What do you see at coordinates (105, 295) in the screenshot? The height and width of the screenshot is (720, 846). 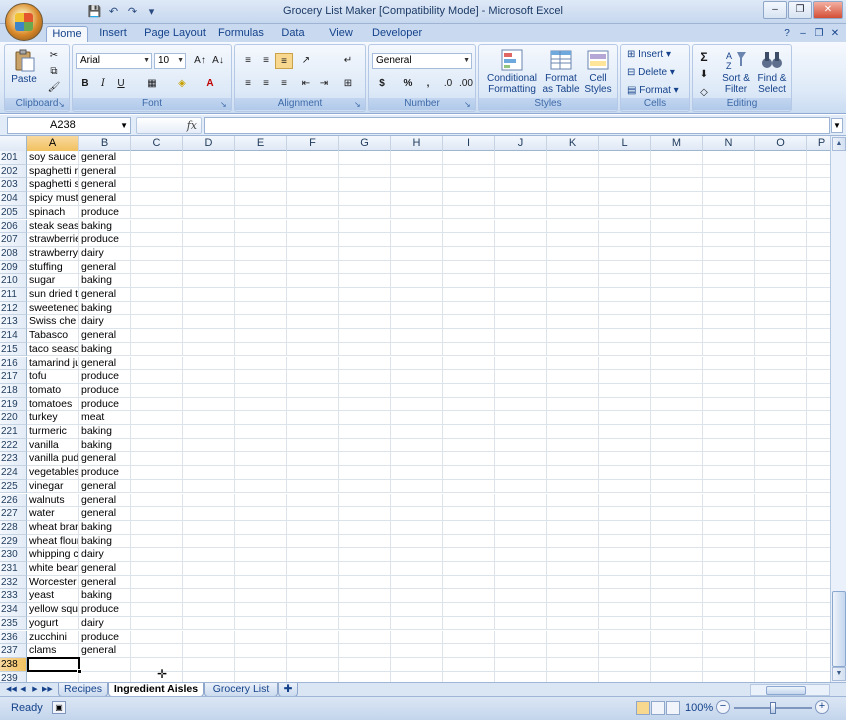 I see `cell-b: general` at bounding box center [105, 295].